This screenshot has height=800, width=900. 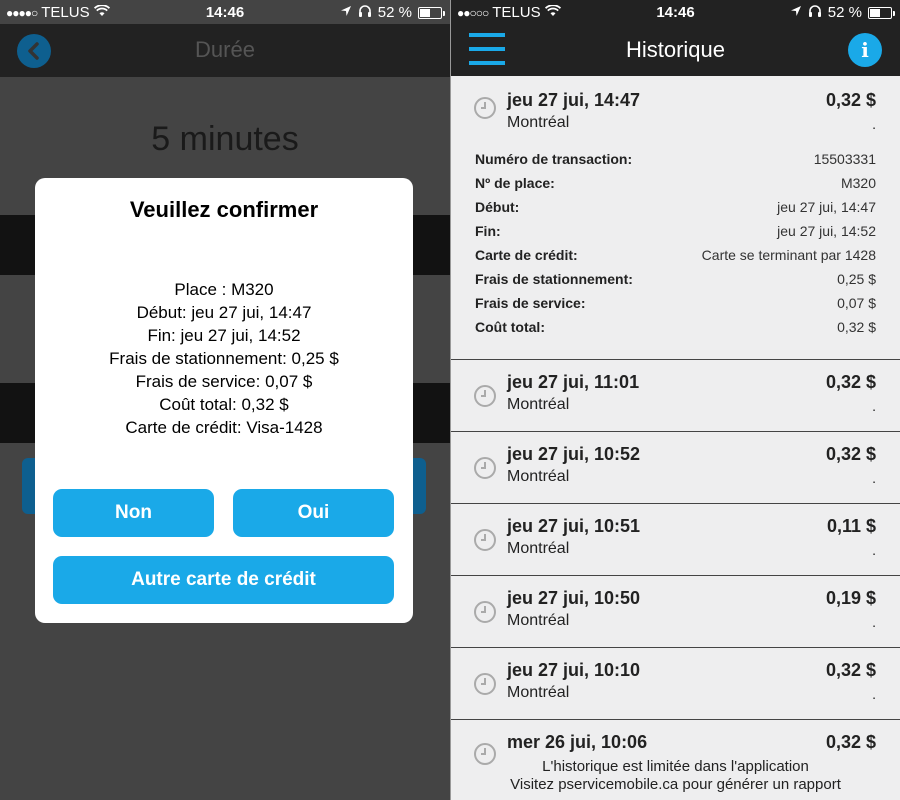 What do you see at coordinates (675, 235) in the screenshot?
I see `detail-row: Fin: jeu 27 jui, 14:52` at bounding box center [675, 235].